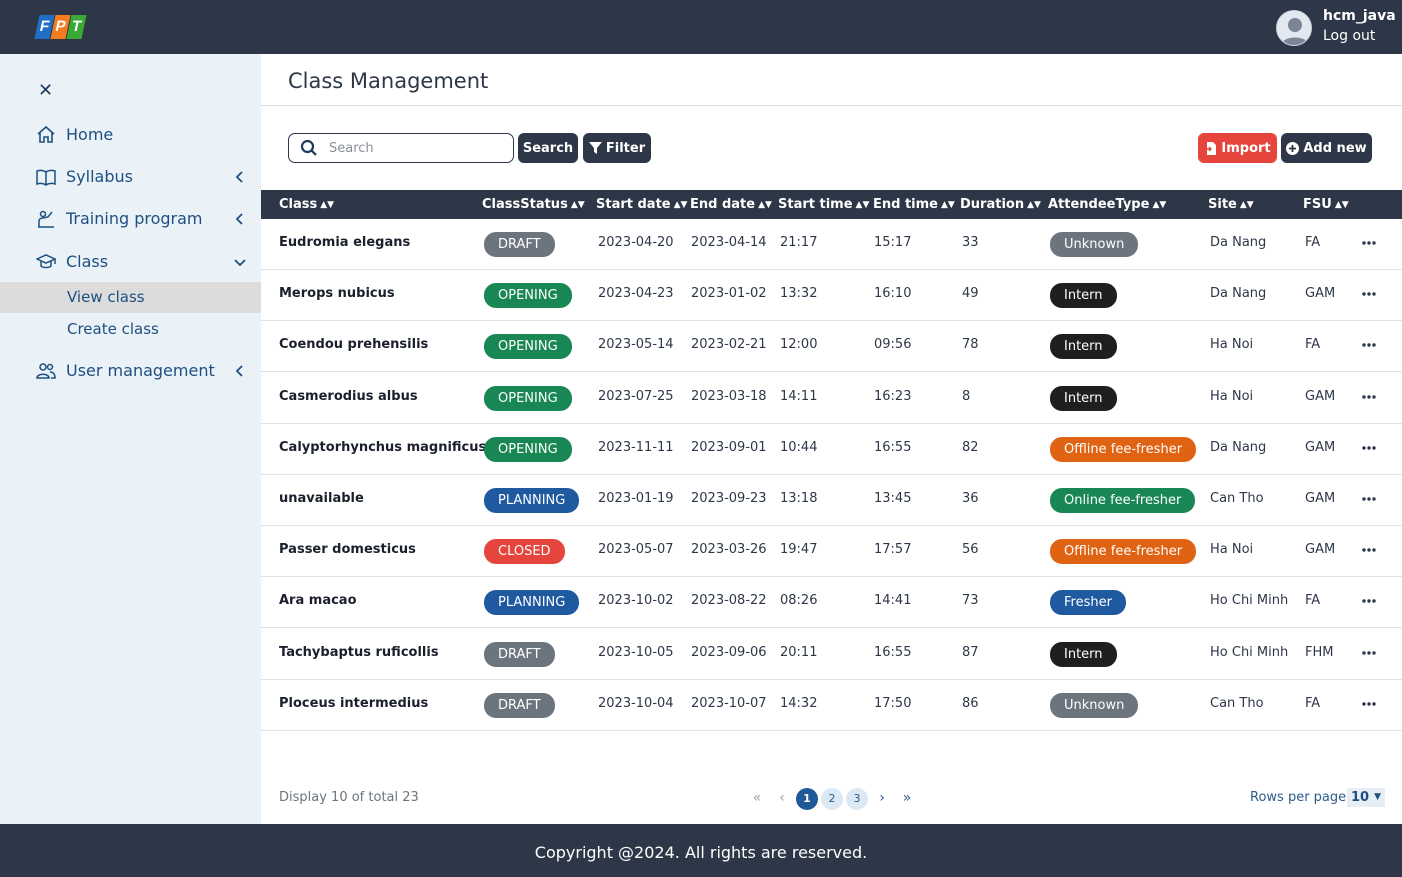 The width and height of the screenshot is (1402, 877). I want to click on page-number-1: 1, so click(807, 799).